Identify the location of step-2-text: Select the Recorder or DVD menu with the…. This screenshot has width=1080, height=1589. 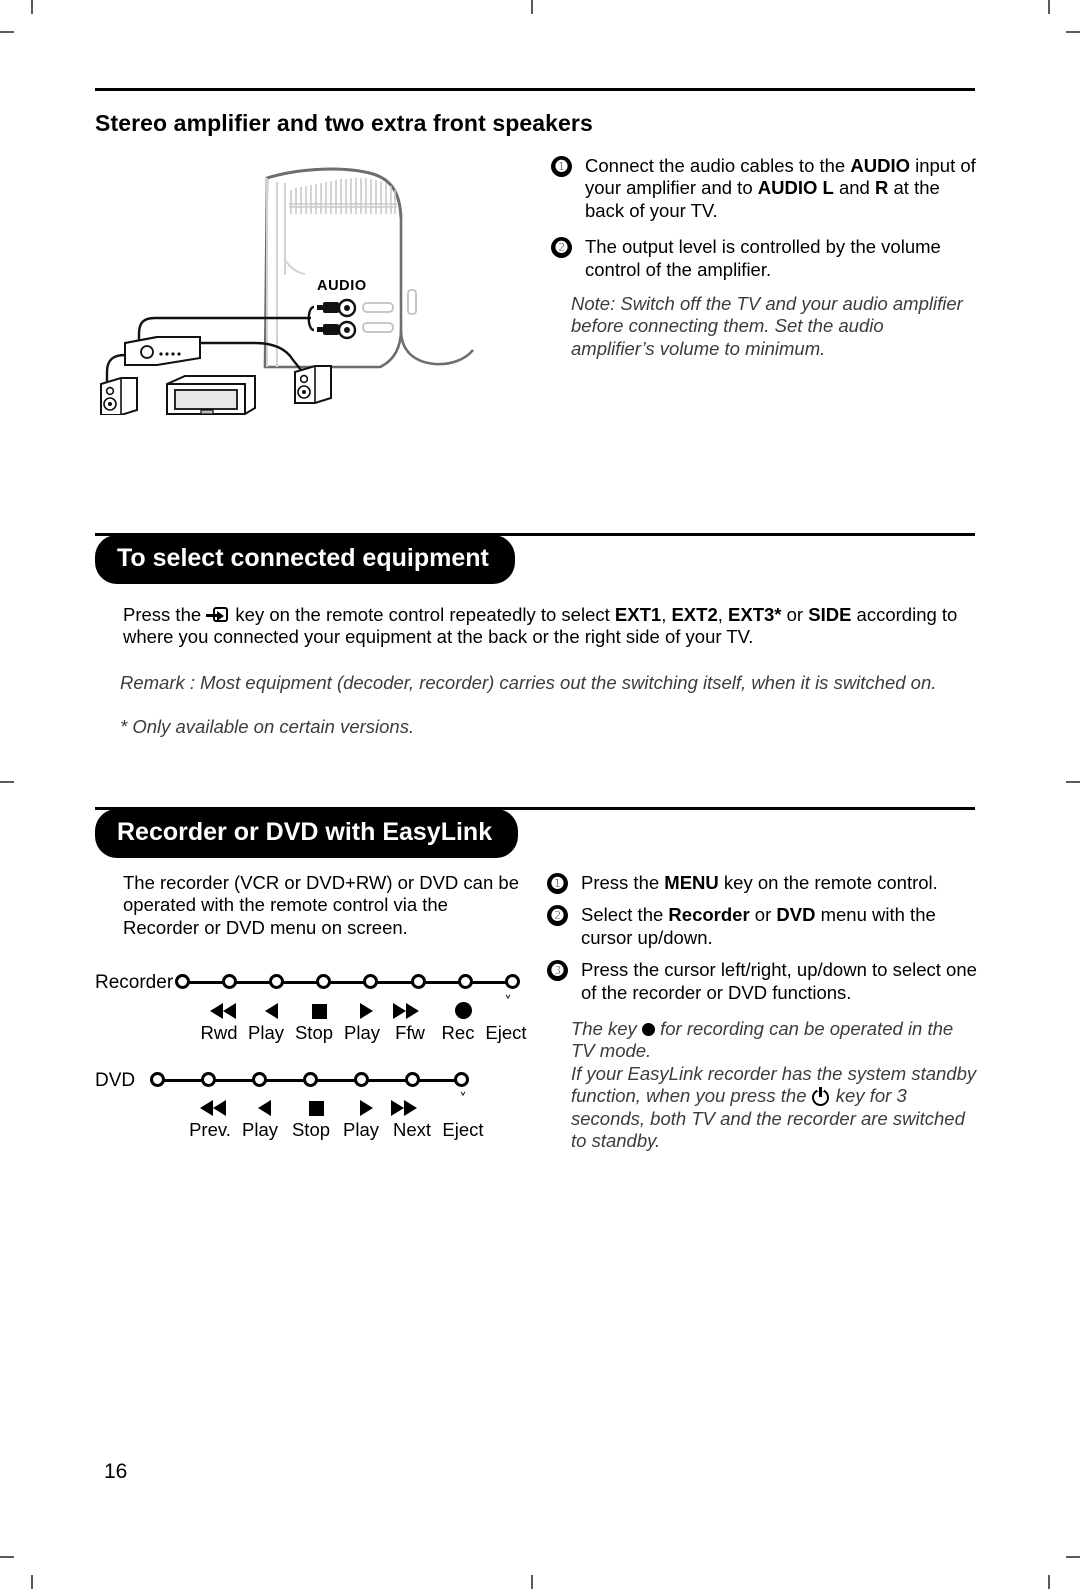
(758, 926).